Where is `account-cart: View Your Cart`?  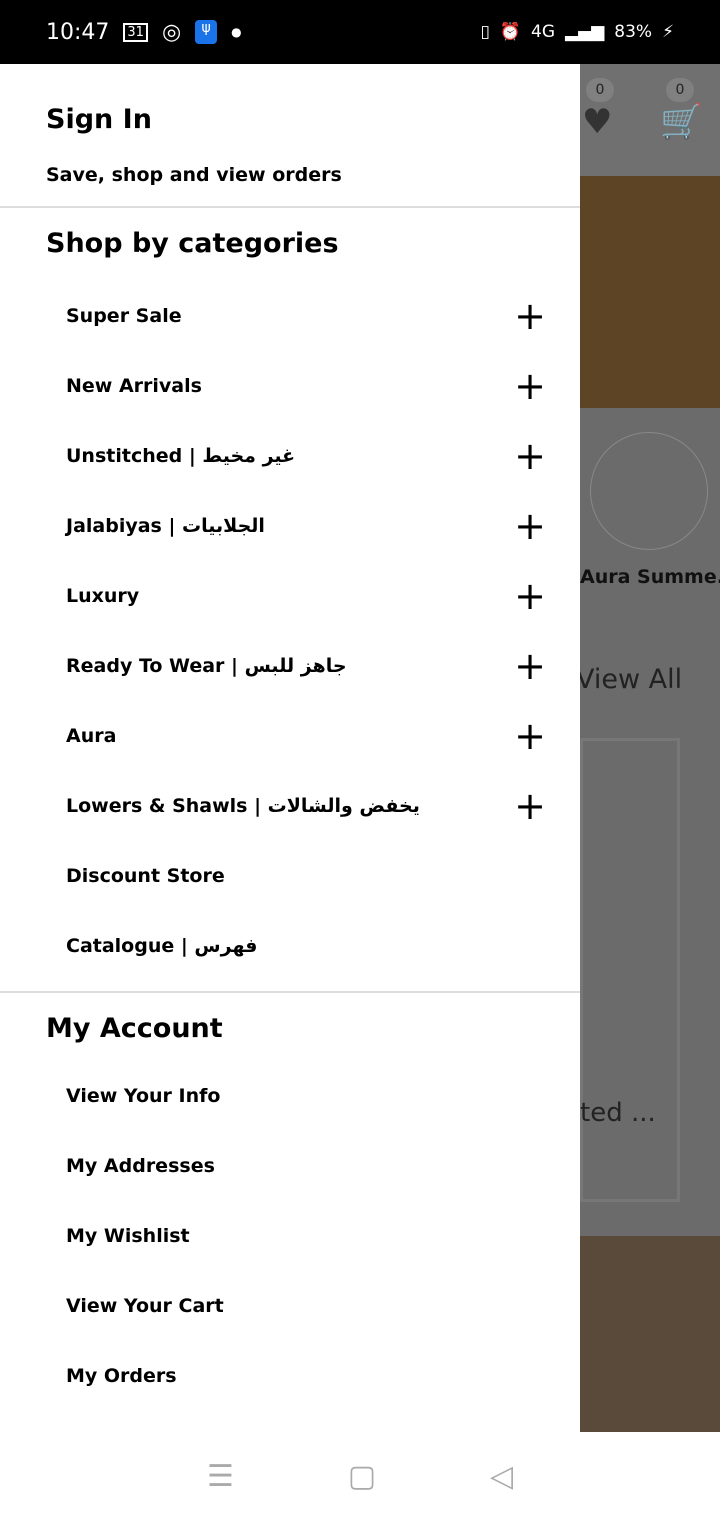 account-cart: View Your Cart is located at coordinates (306, 1306).